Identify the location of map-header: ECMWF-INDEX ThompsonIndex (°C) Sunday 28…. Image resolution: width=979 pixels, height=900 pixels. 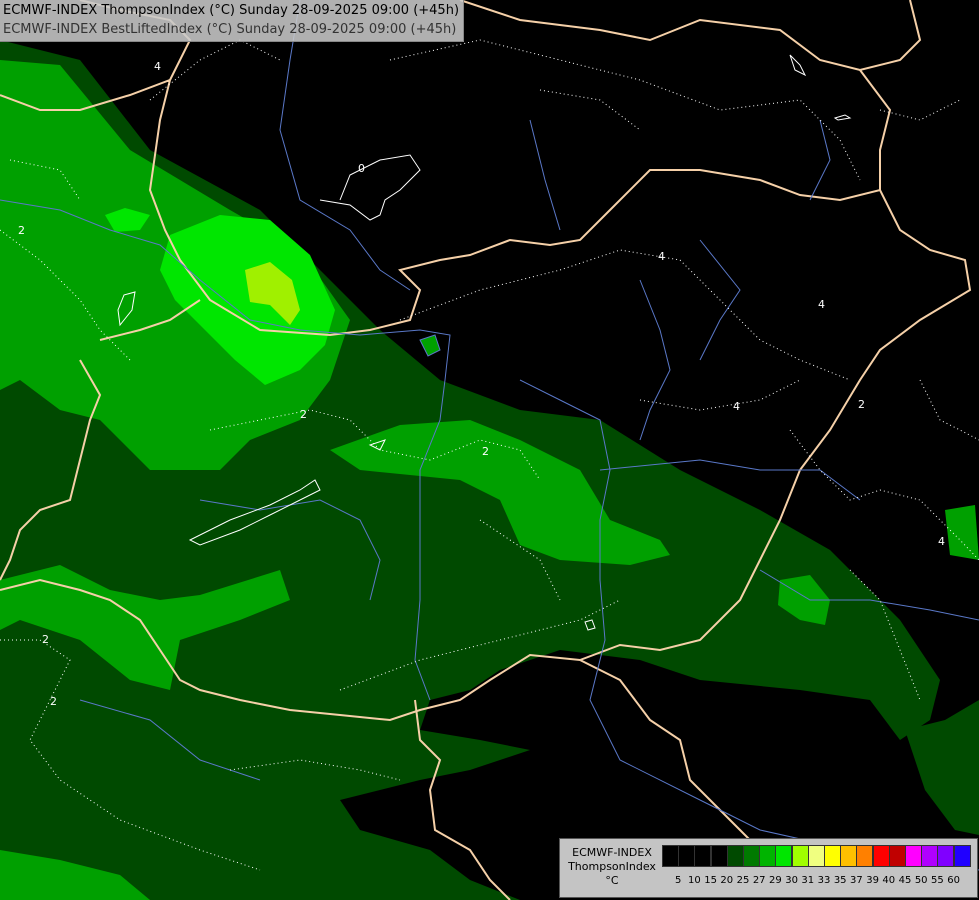
(232, 21).